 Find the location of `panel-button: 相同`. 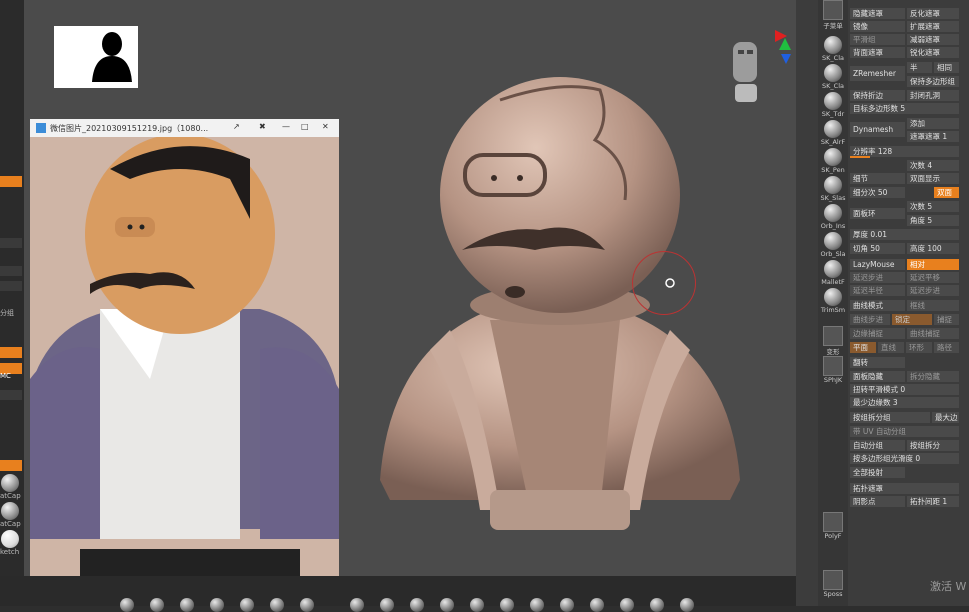

panel-button: 相同 is located at coordinates (946, 67).